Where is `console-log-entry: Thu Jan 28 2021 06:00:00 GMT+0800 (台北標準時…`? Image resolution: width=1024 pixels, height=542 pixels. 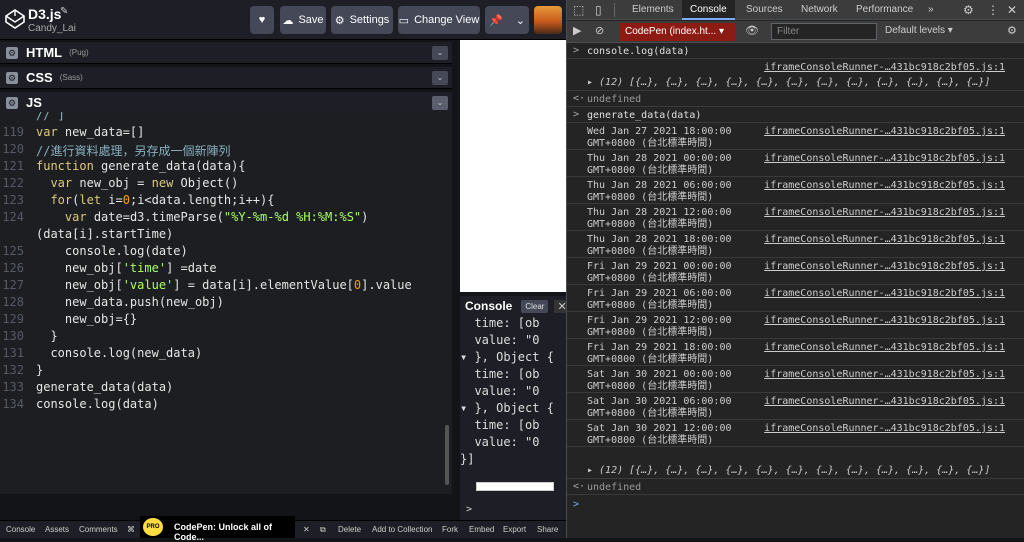 console-log-entry: Thu Jan 28 2021 06:00:00 GMT+0800 (台北標準時… is located at coordinates (795, 190).